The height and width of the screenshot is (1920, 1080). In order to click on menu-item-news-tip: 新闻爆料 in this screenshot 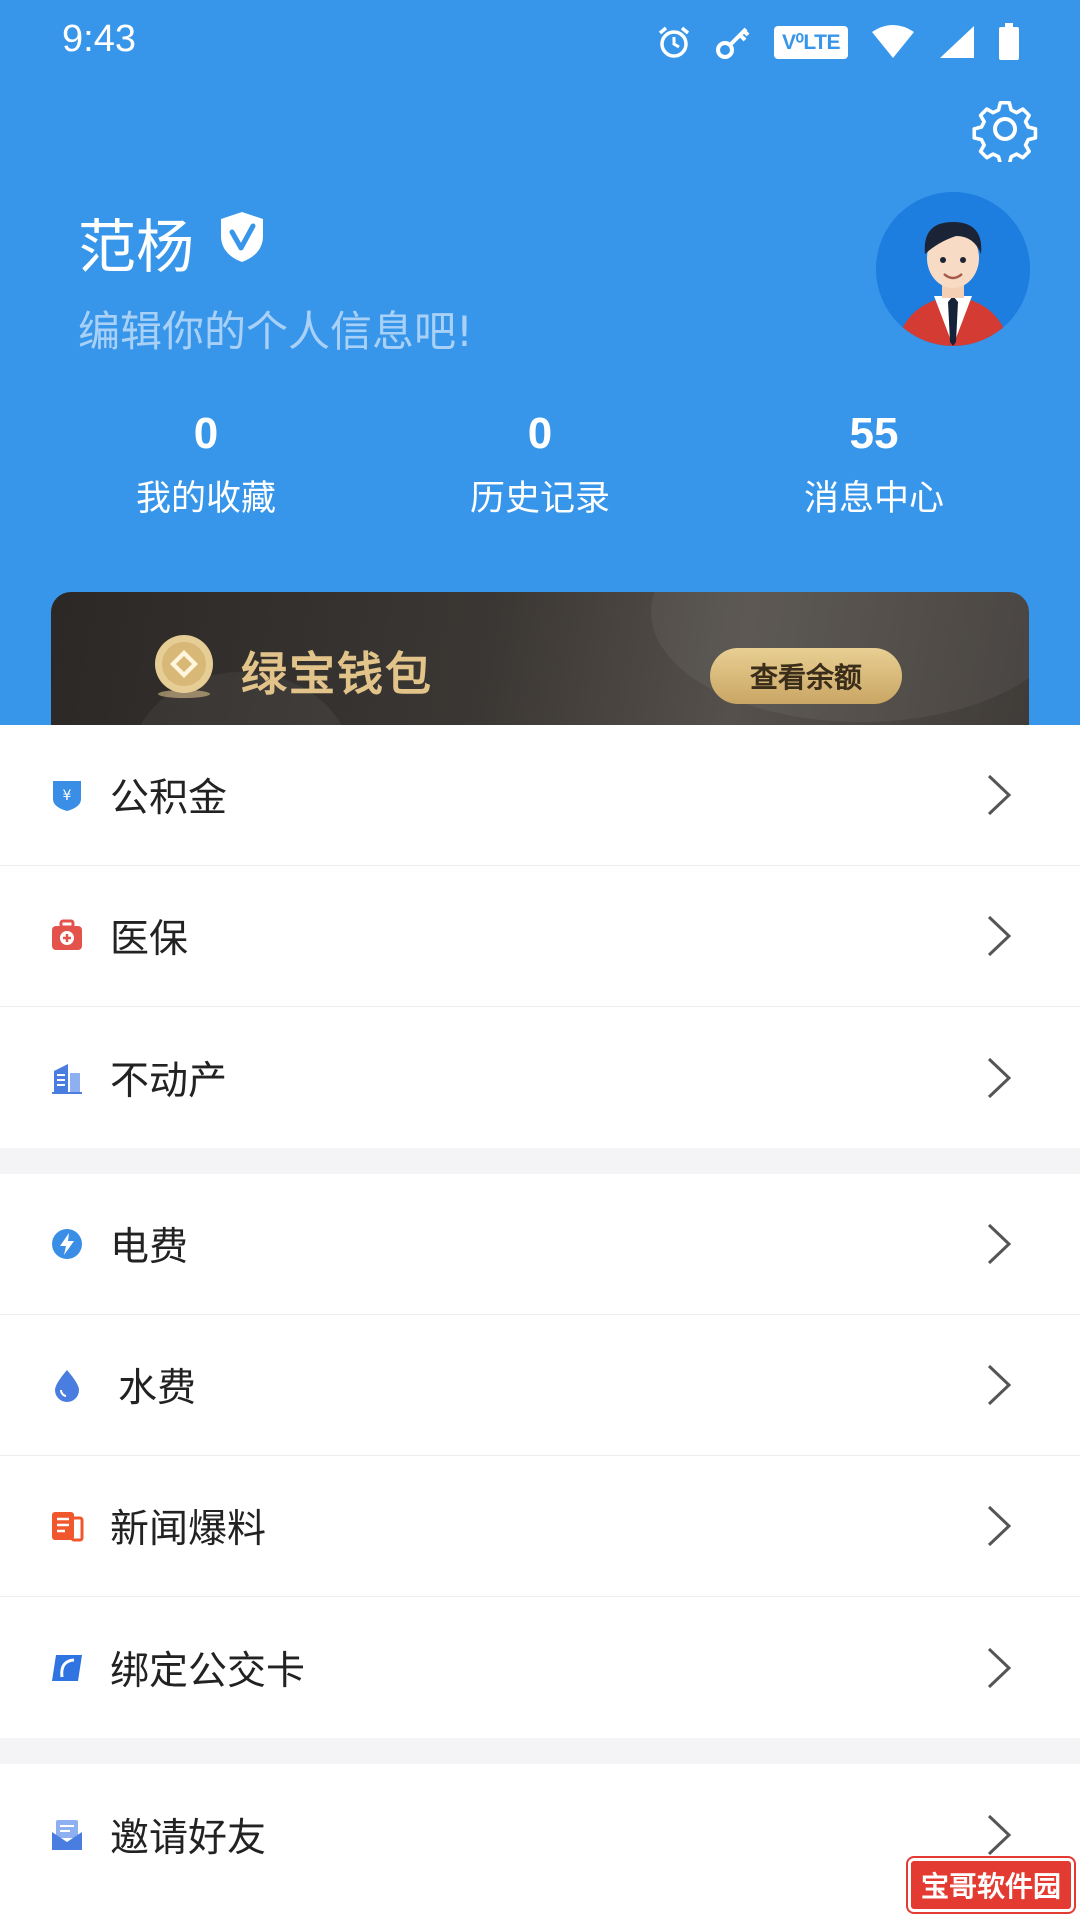, I will do `click(540, 1526)`.